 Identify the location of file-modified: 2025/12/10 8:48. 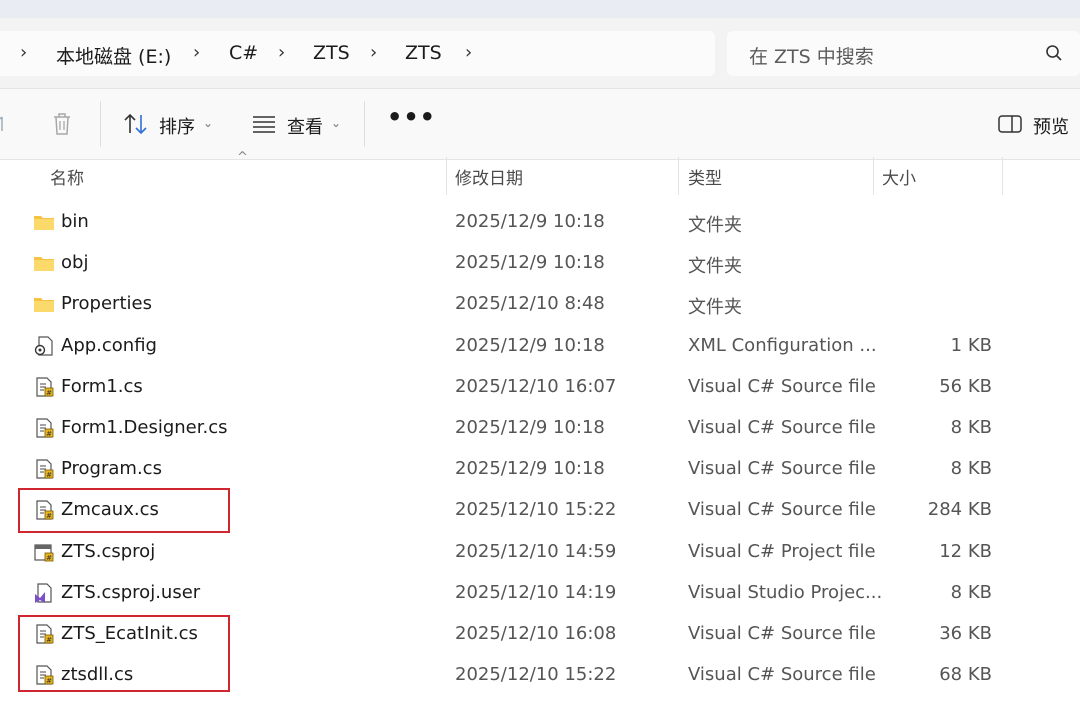
(530, 304).